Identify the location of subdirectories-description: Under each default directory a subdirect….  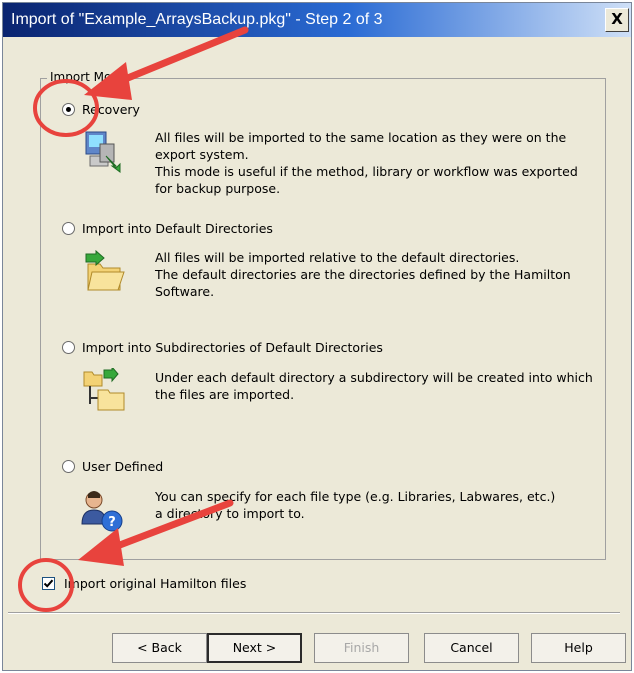
(377, 386).